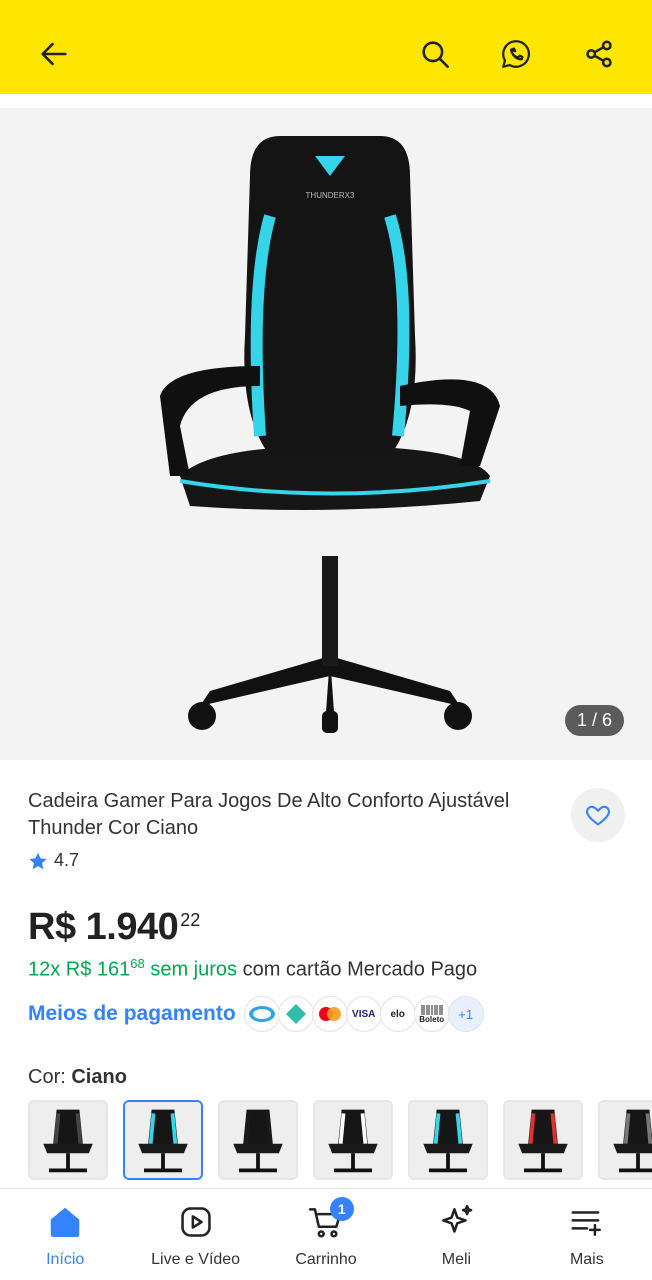 The image size is (652, 1280). I want to click on back-button, so click(54, 54).